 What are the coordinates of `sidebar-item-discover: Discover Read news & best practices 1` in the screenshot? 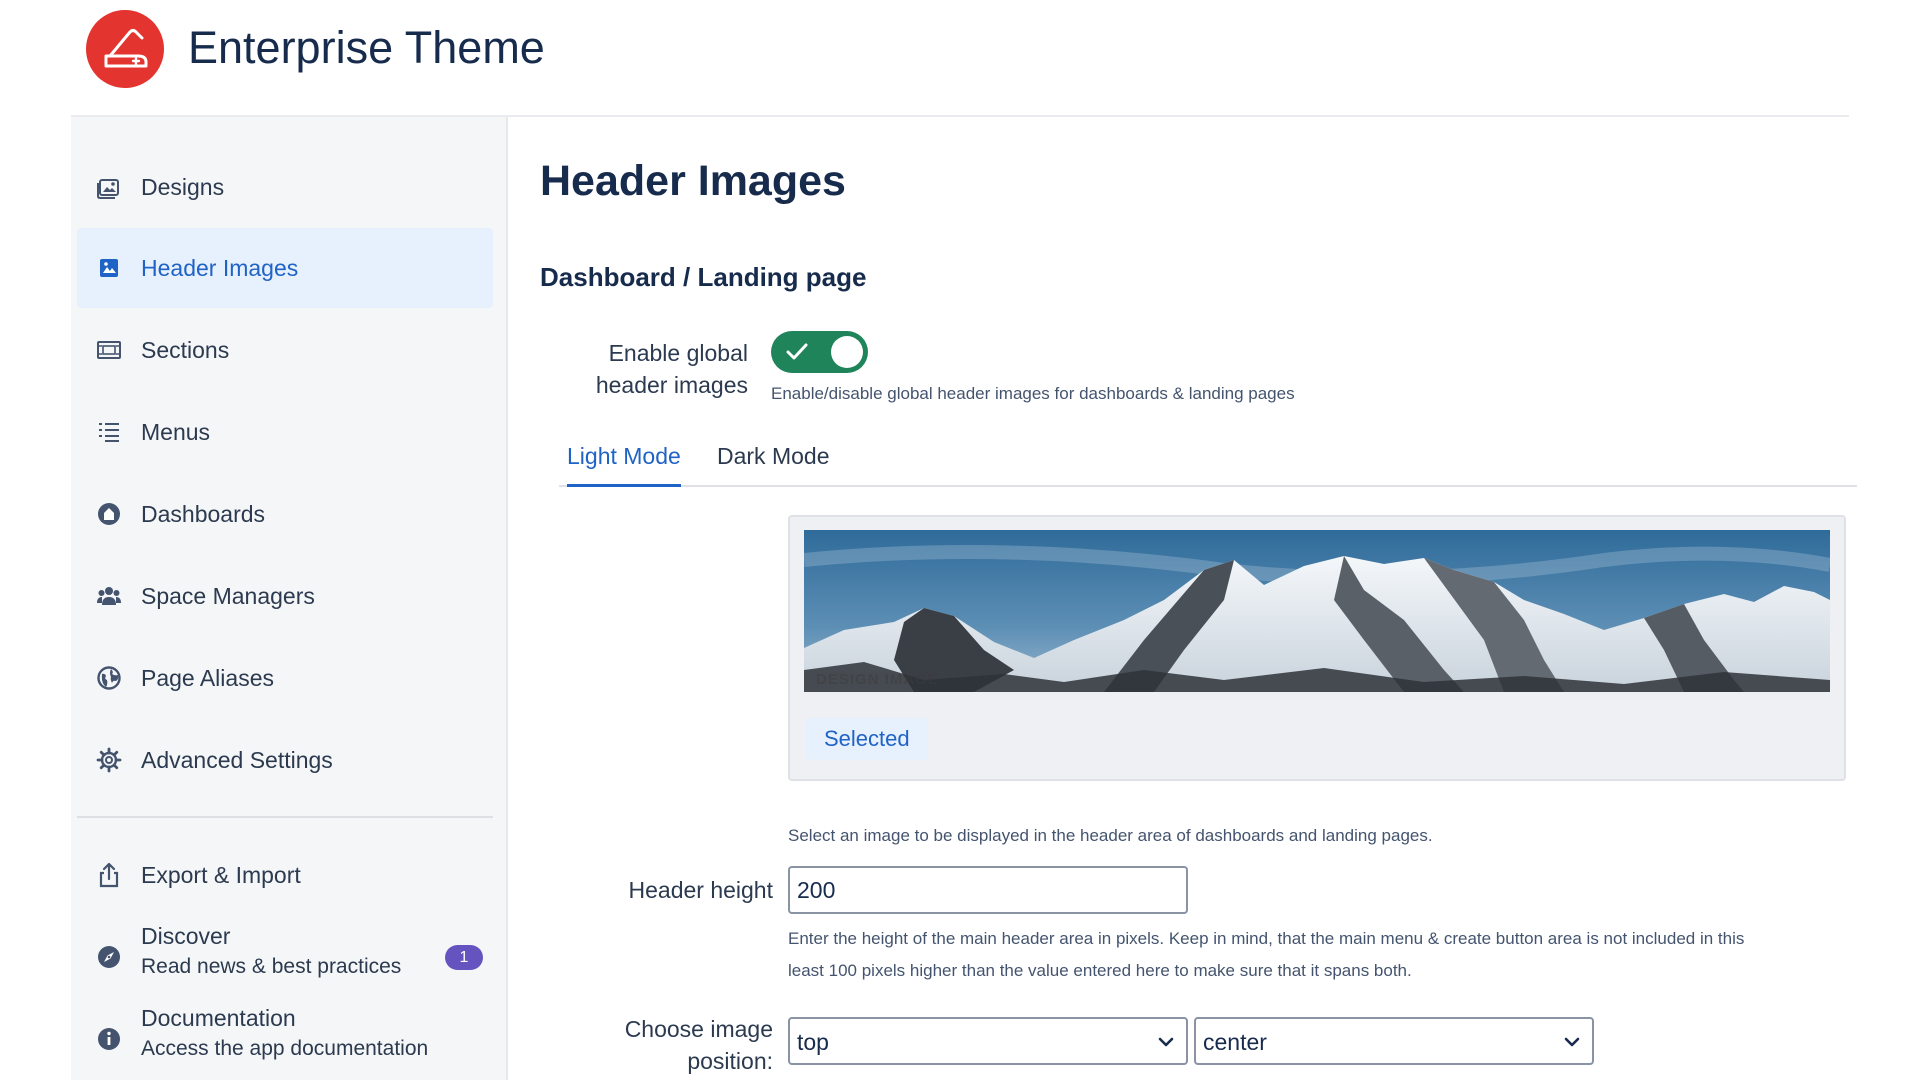 It's located at (285, 957).